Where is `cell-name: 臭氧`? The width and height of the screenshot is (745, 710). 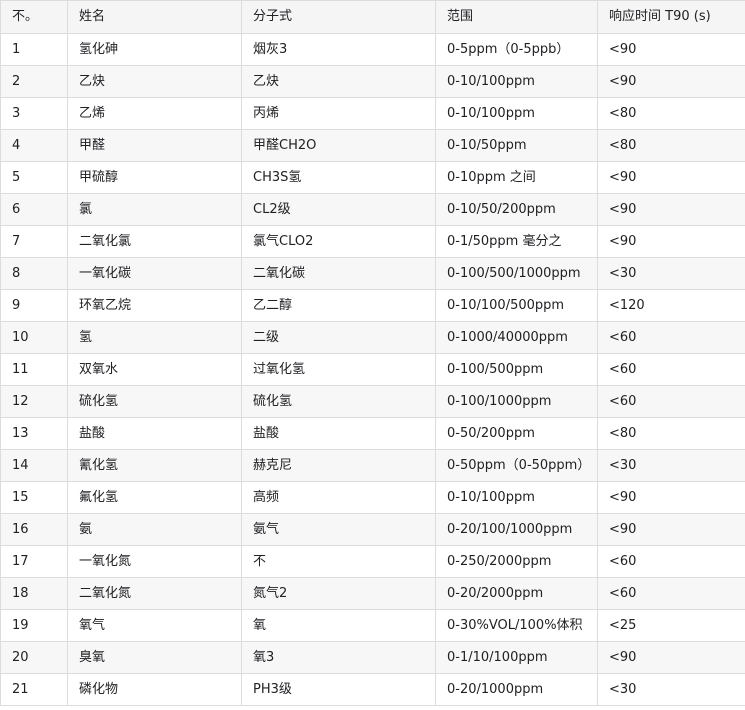
cell-name: 臭氧 is located at coordinates (154, 657).